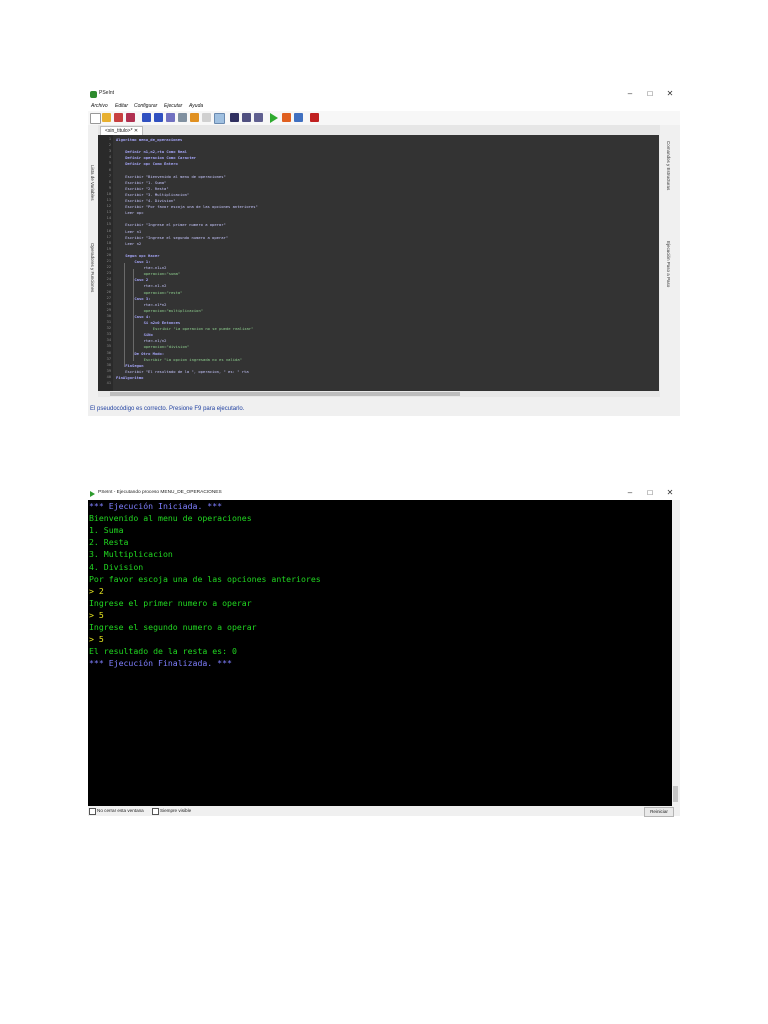 The image size is (768, 1024). I want to click on code-line: Caso 4:, so click(142, 316).